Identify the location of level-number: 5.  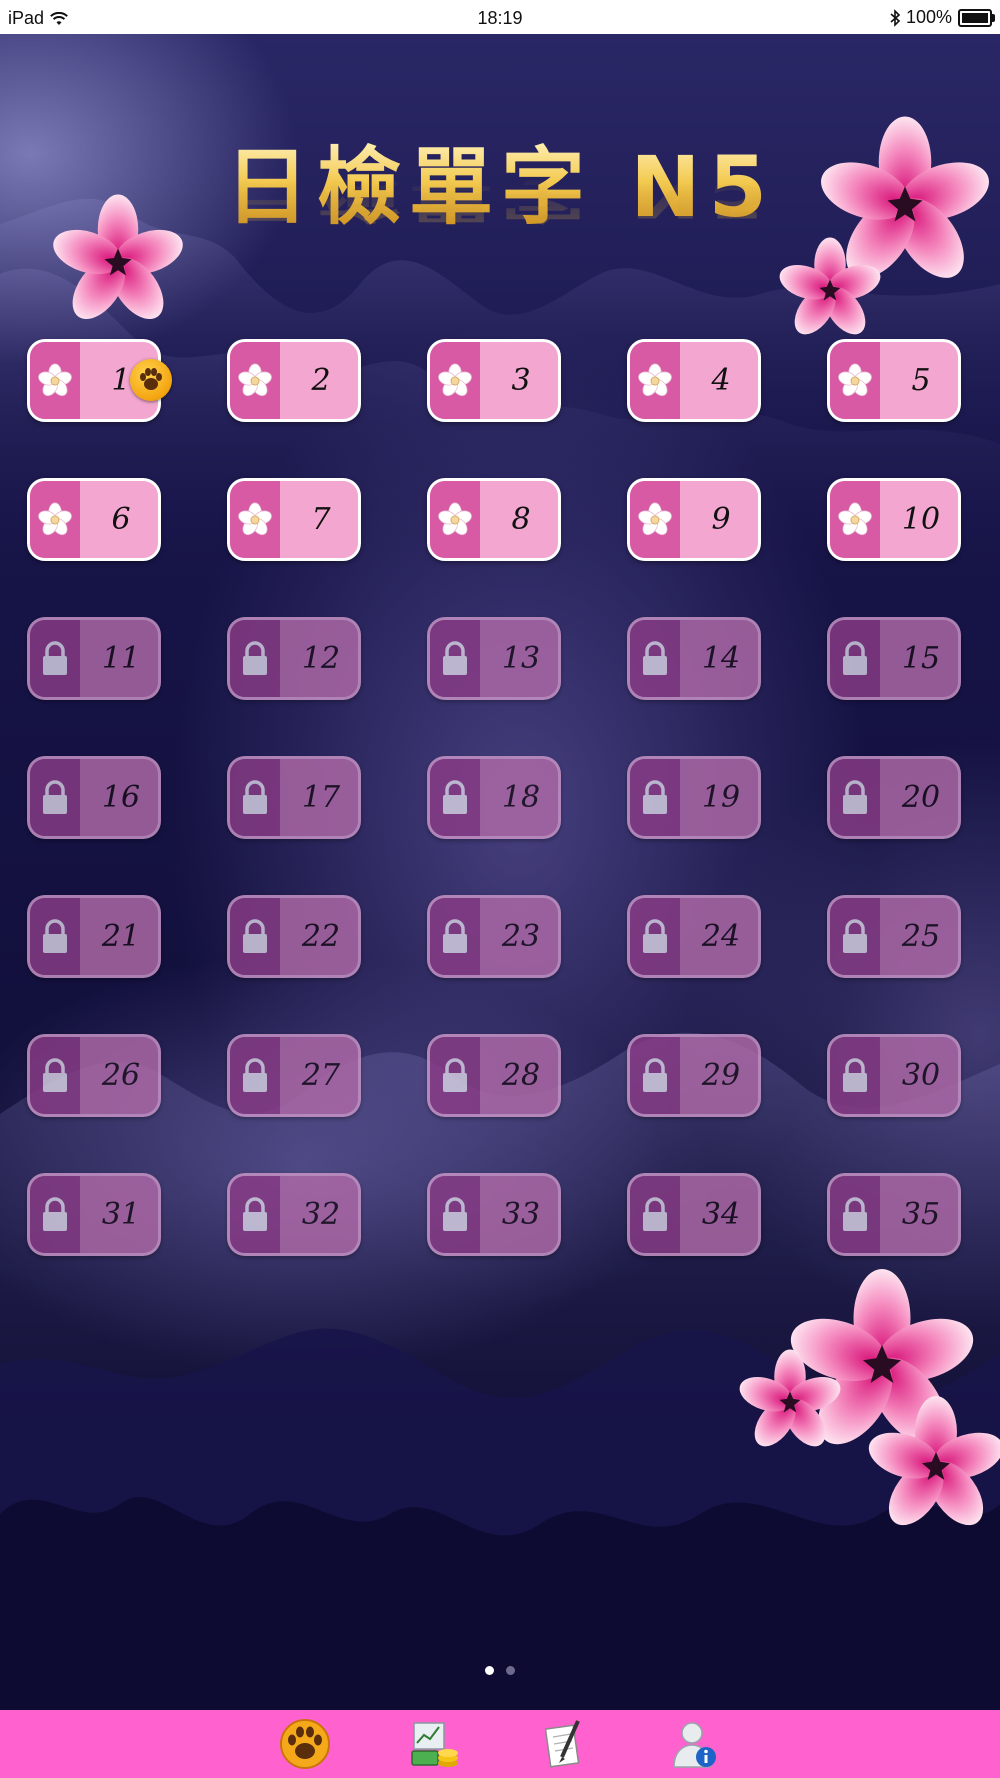
(921, 380).